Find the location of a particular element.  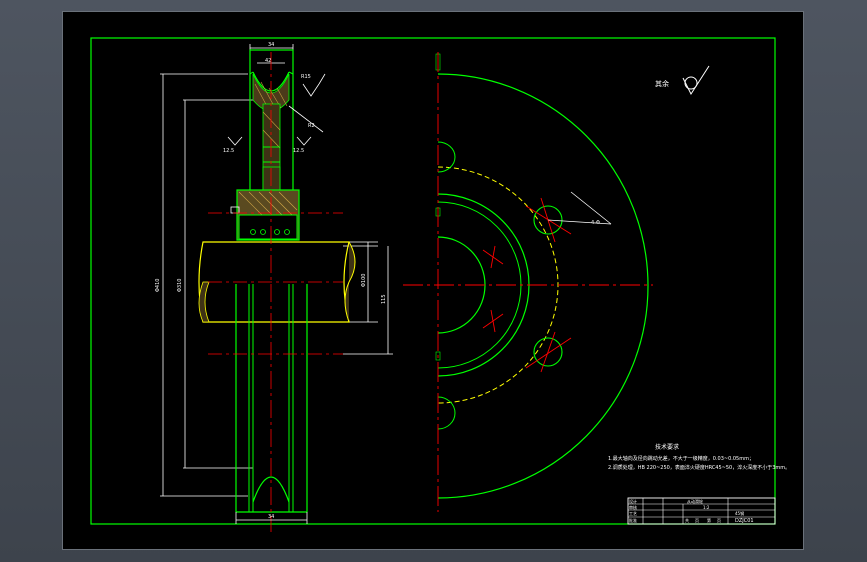

svg-text: 共 is located at coordinates (687, 520).